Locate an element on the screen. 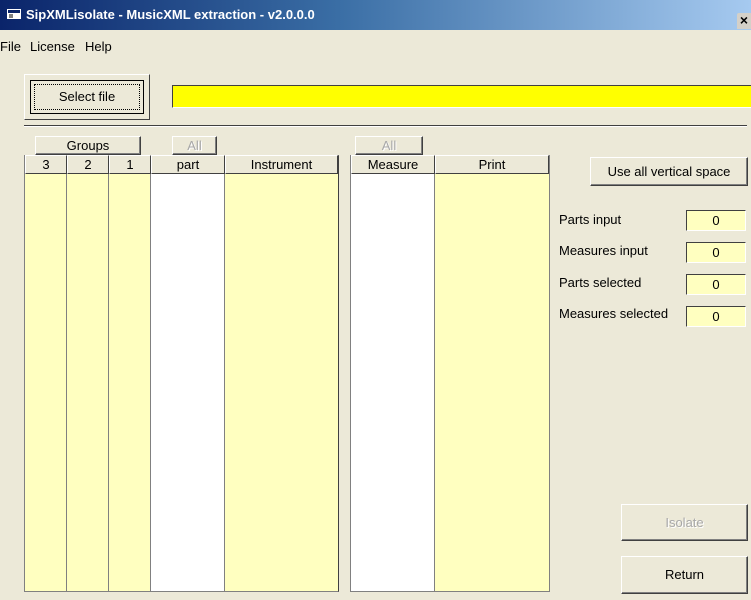 The width and height of the screenshot is (751, 600). parts-input-label: Parts input is located at coordinates (590, 219).